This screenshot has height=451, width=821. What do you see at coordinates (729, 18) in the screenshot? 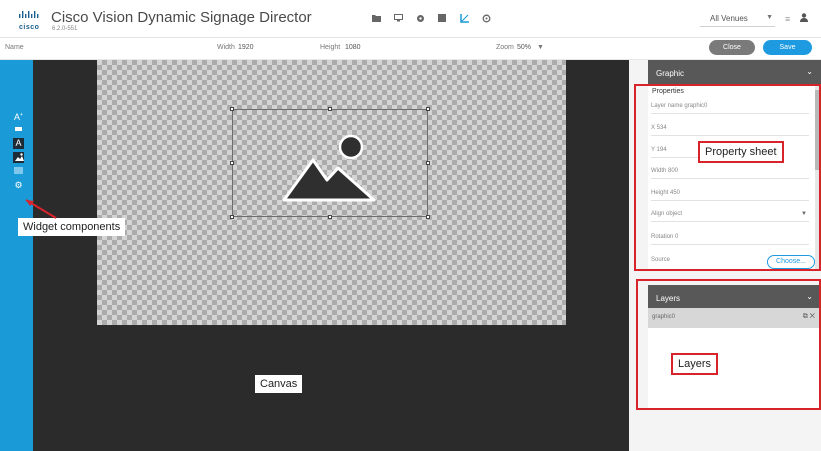
I see `venue-select-value: All Venues` at bounding box center [729, 18].